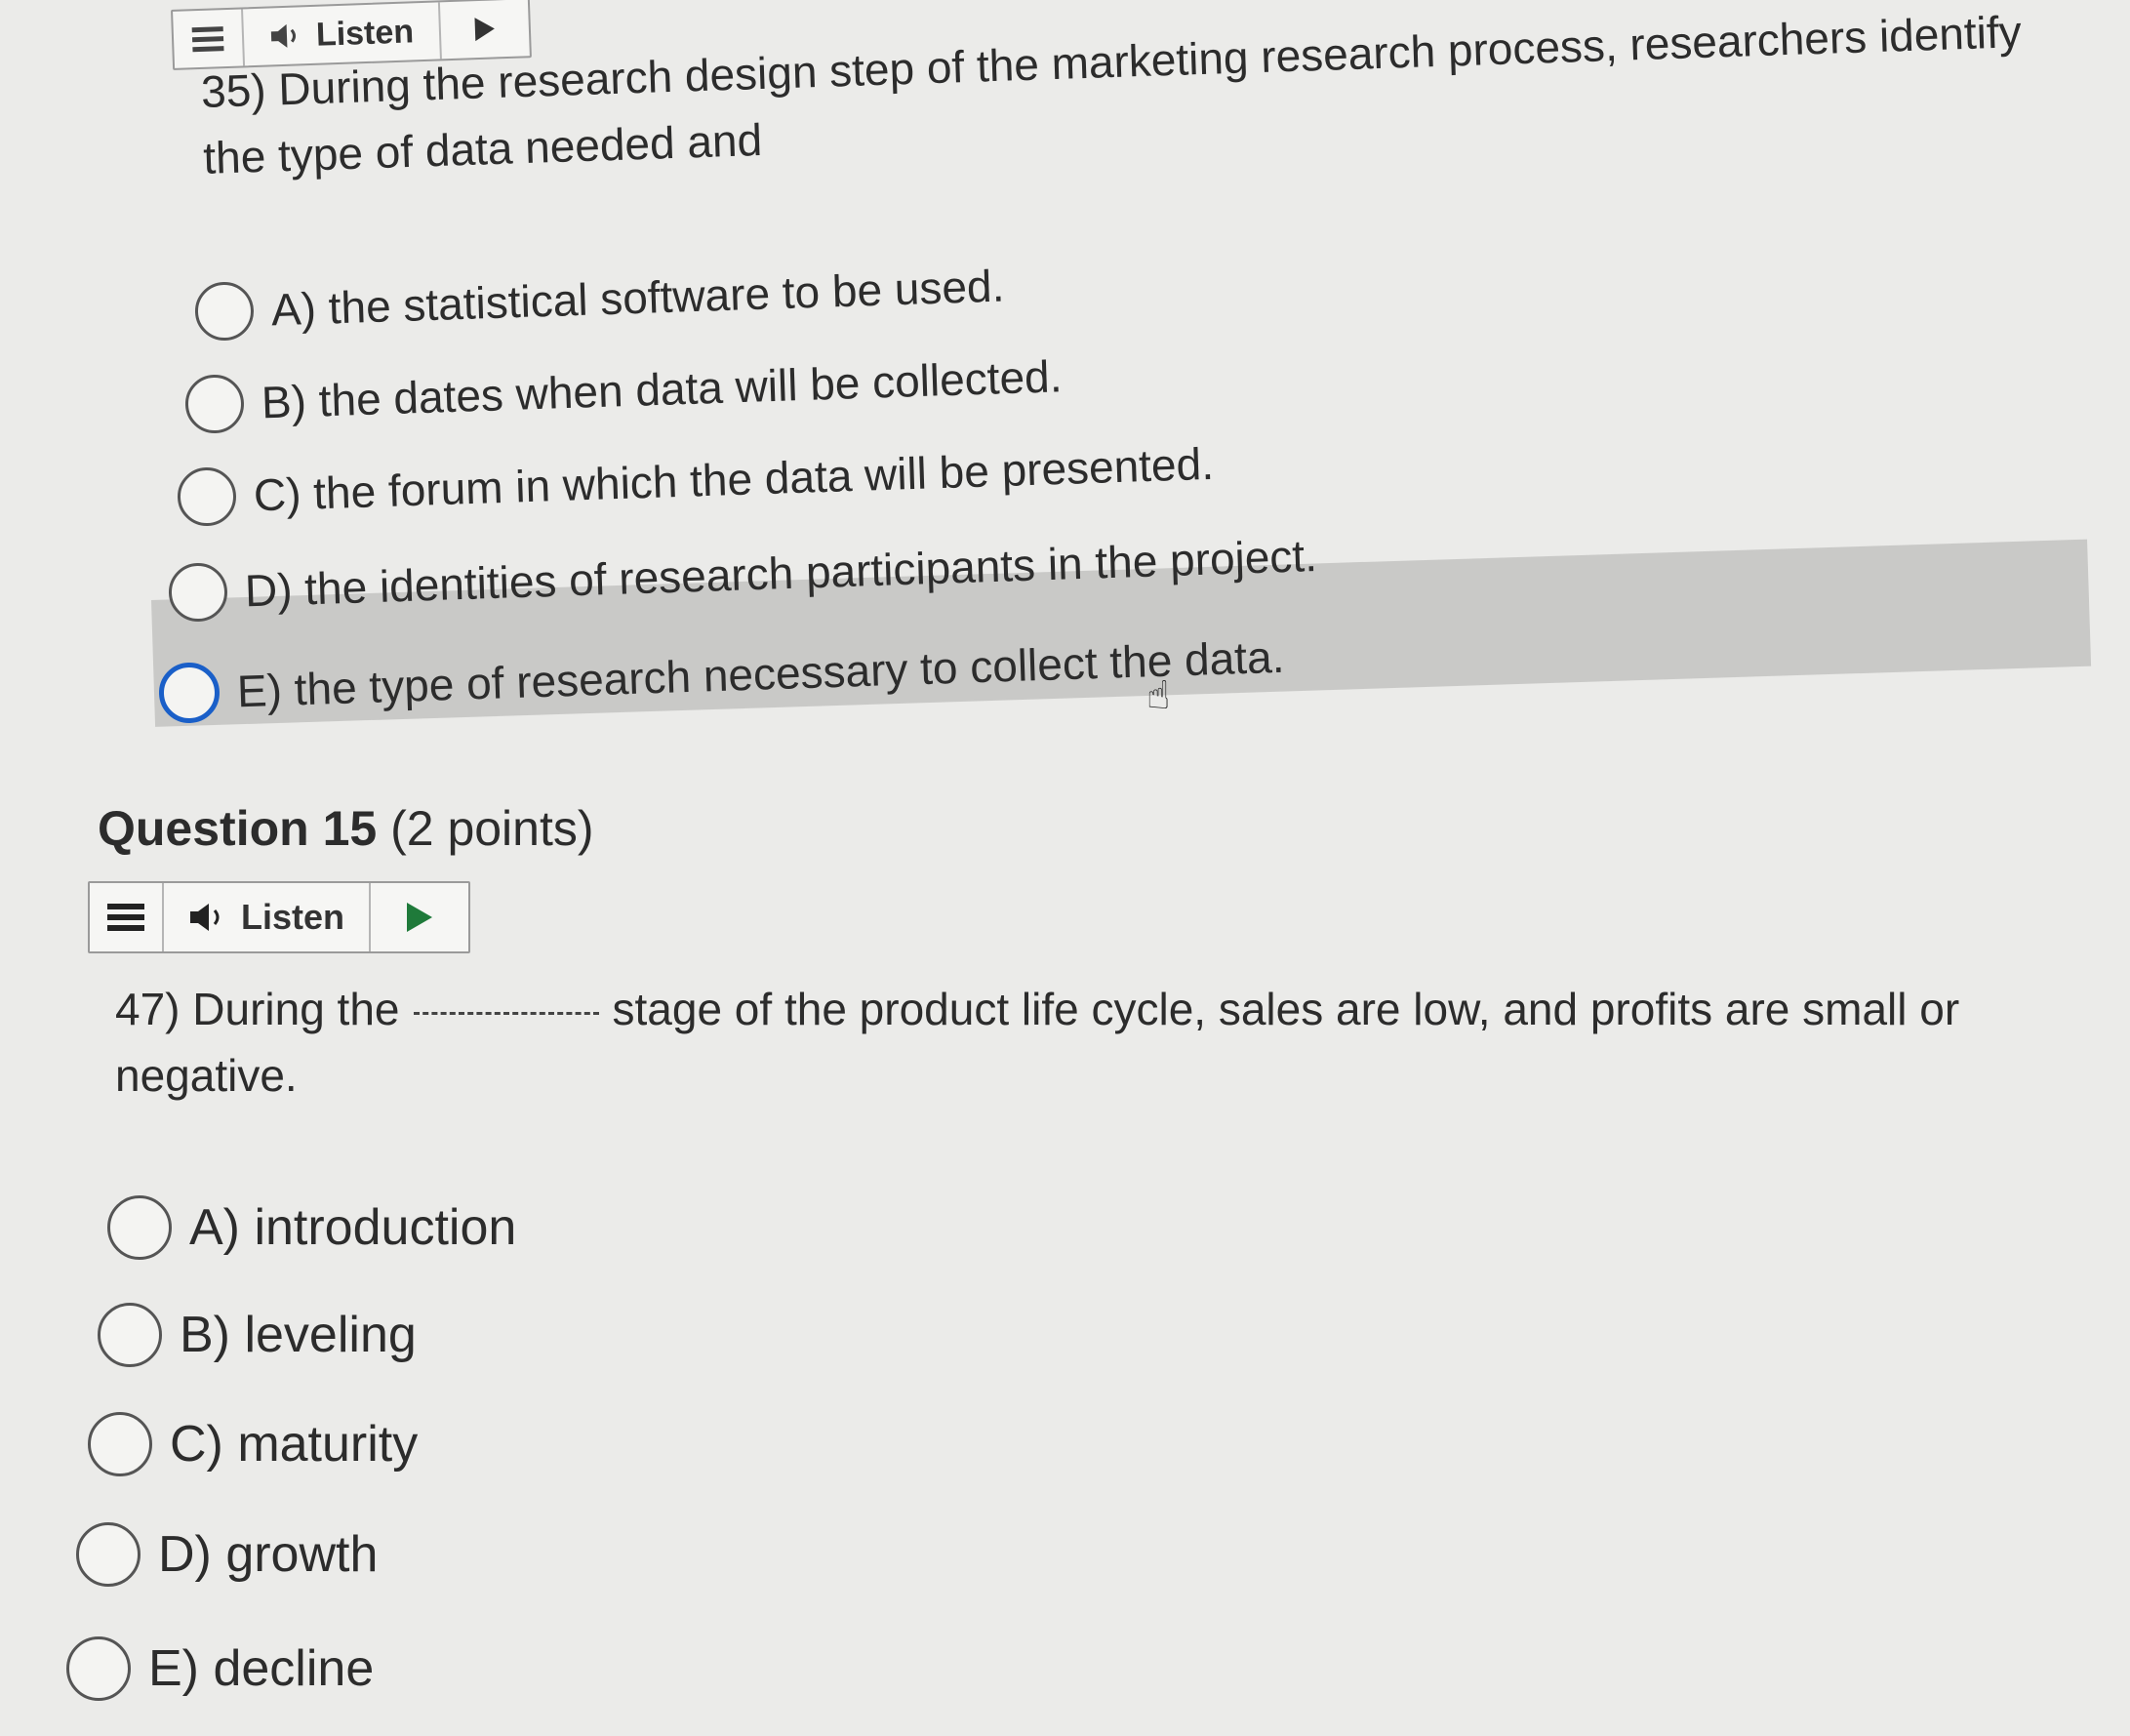 The image size is (2130, 1736). What do you see at coordinates (353, 1227) in the screenshot?
I see `option-label: A) introduction` at bounding box center [353, 1227].